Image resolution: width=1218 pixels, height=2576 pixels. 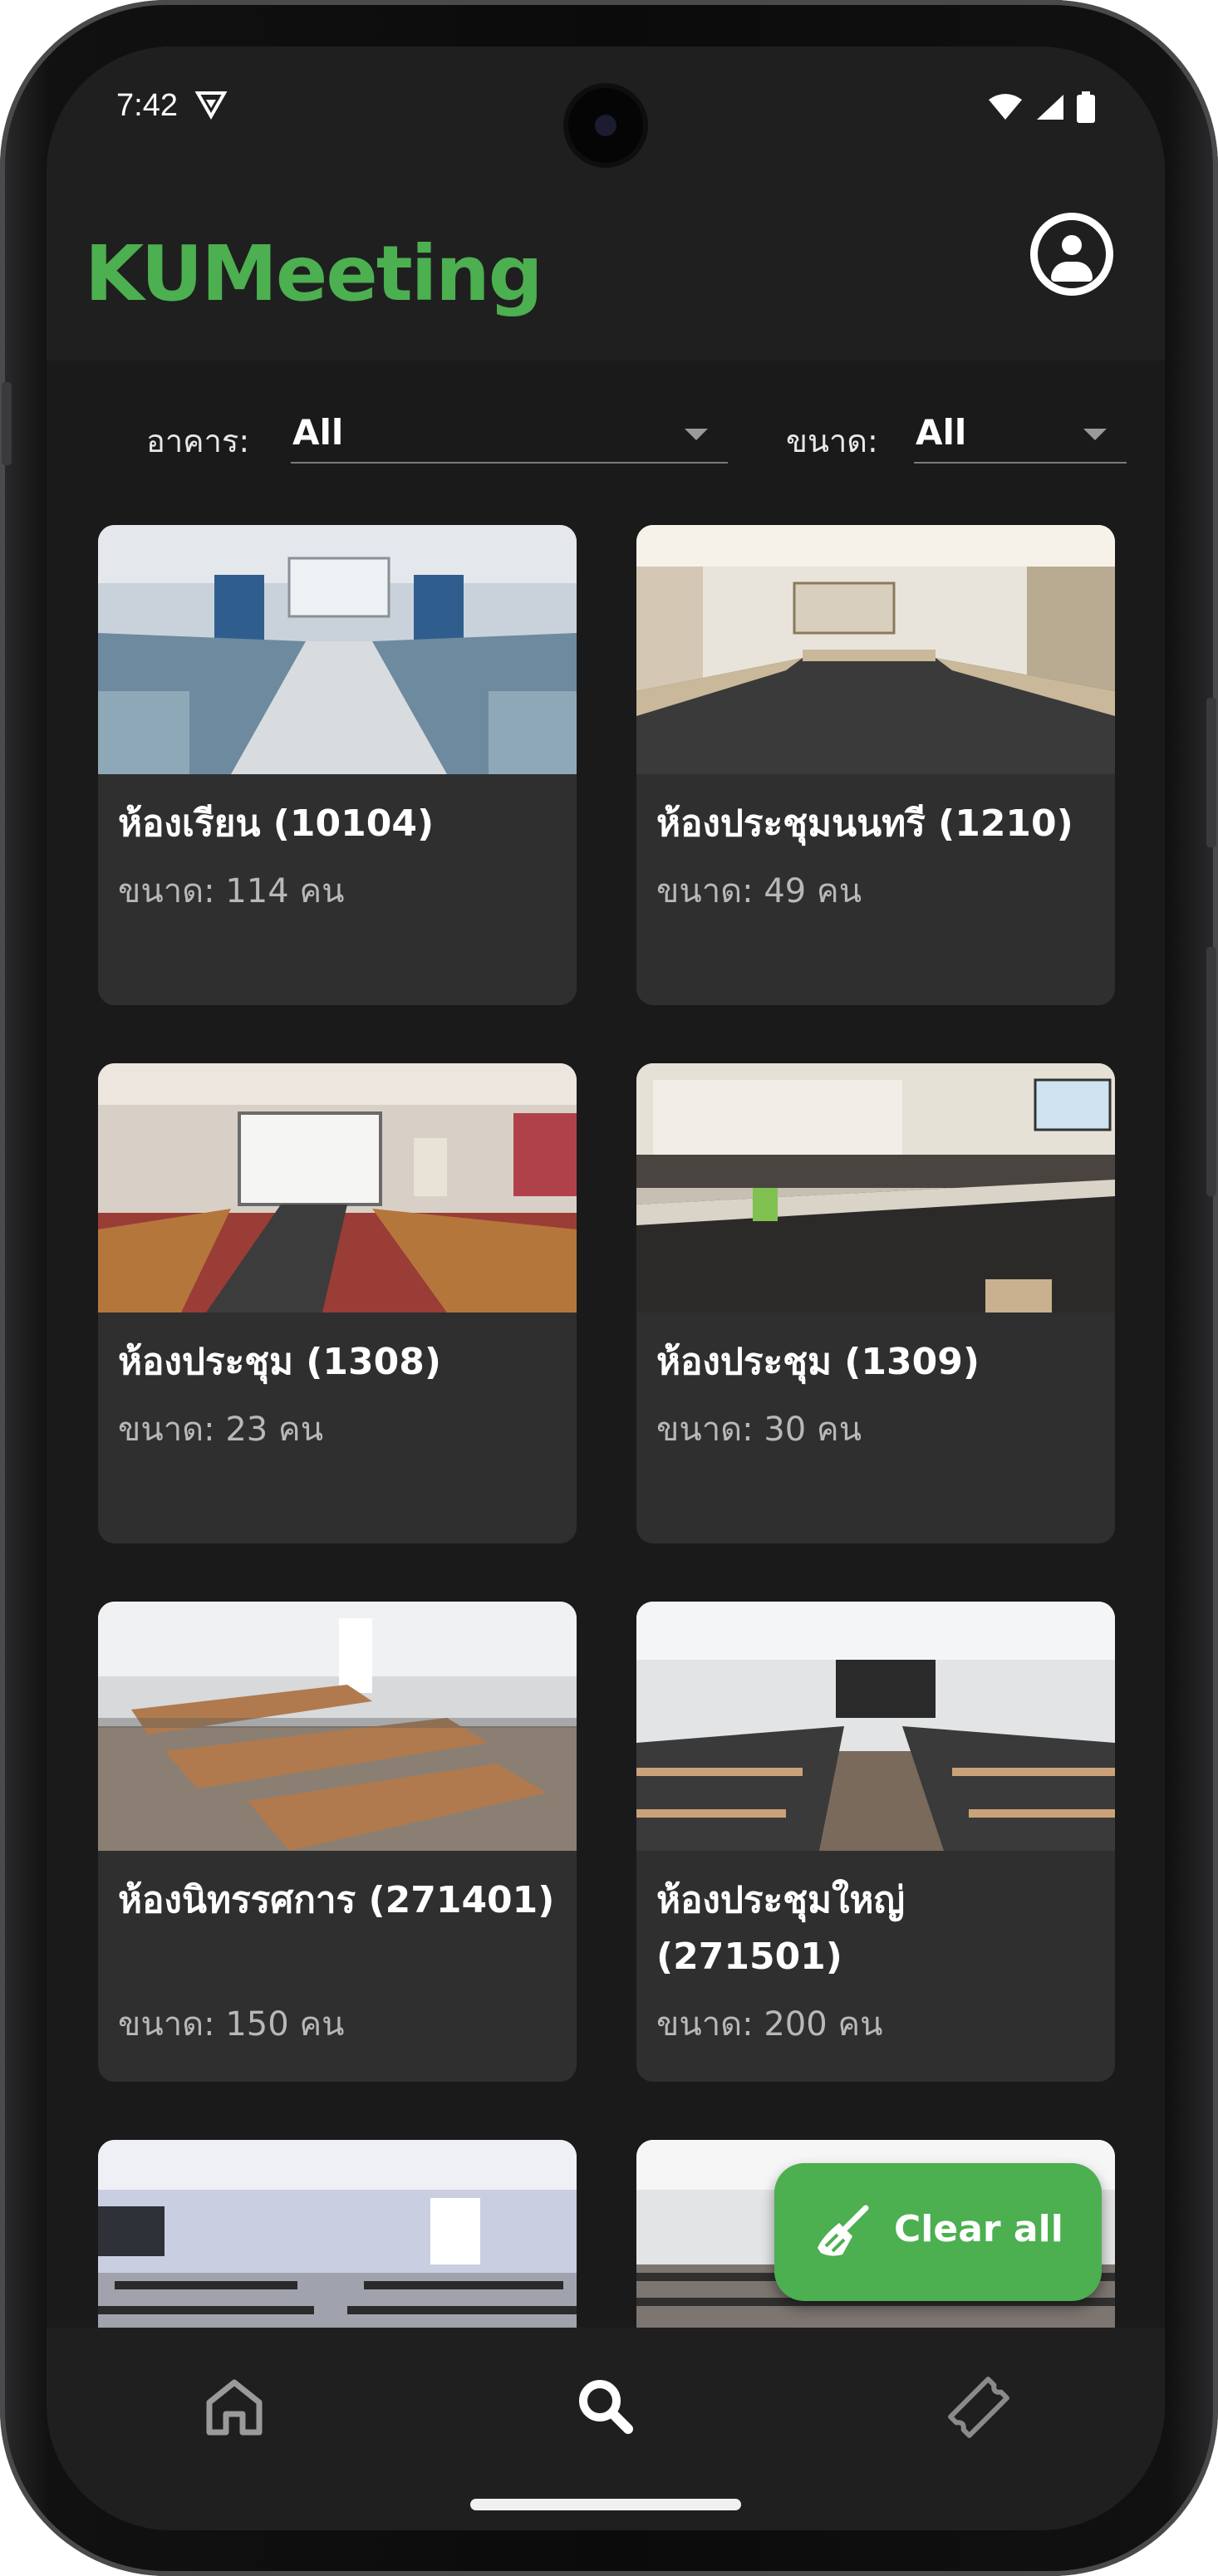 I want to click on building-filter-label: อาคาร:, so click(x=198, y=441).